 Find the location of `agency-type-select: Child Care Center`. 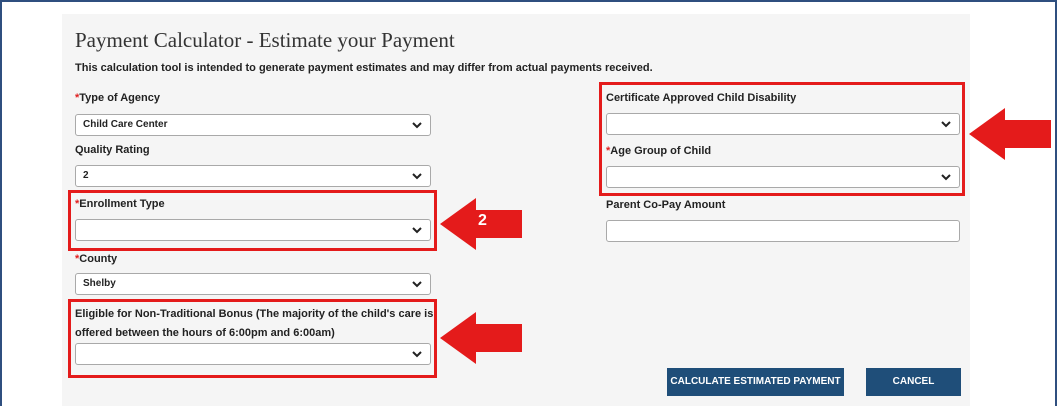

agency-type-select: Child Care Center is located at coordinates (253, 125).